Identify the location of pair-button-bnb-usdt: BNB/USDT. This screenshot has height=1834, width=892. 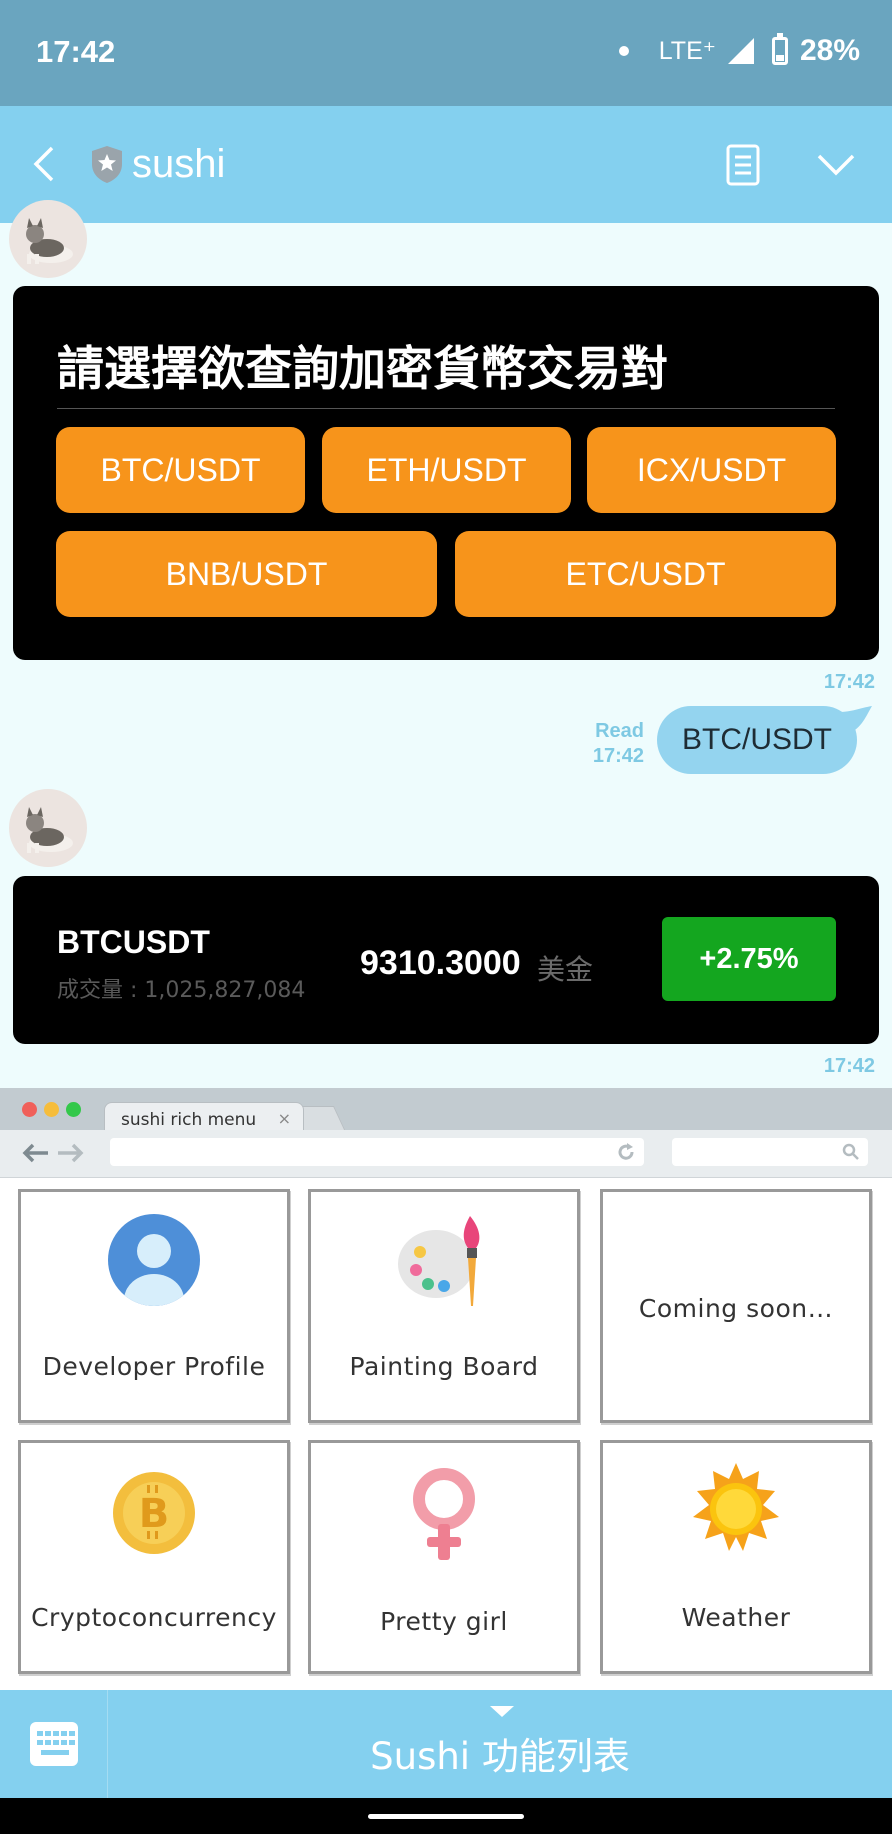
(246, 574).